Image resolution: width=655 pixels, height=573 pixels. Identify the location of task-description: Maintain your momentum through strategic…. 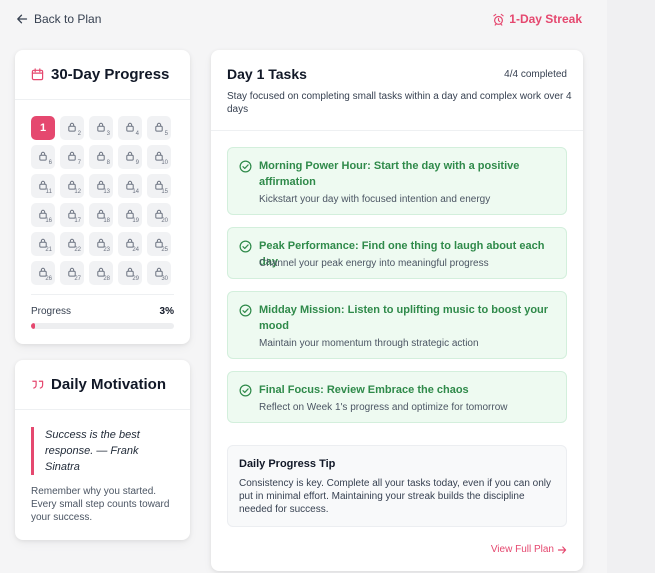
(369, 343).